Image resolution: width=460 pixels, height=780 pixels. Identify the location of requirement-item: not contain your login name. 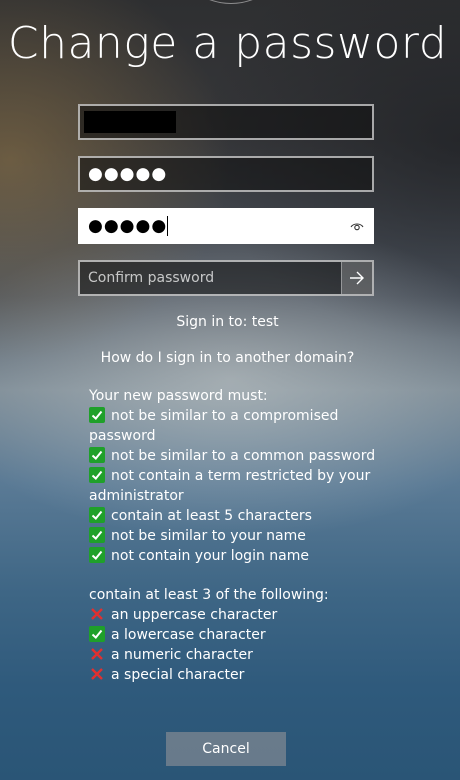
(234, 556).